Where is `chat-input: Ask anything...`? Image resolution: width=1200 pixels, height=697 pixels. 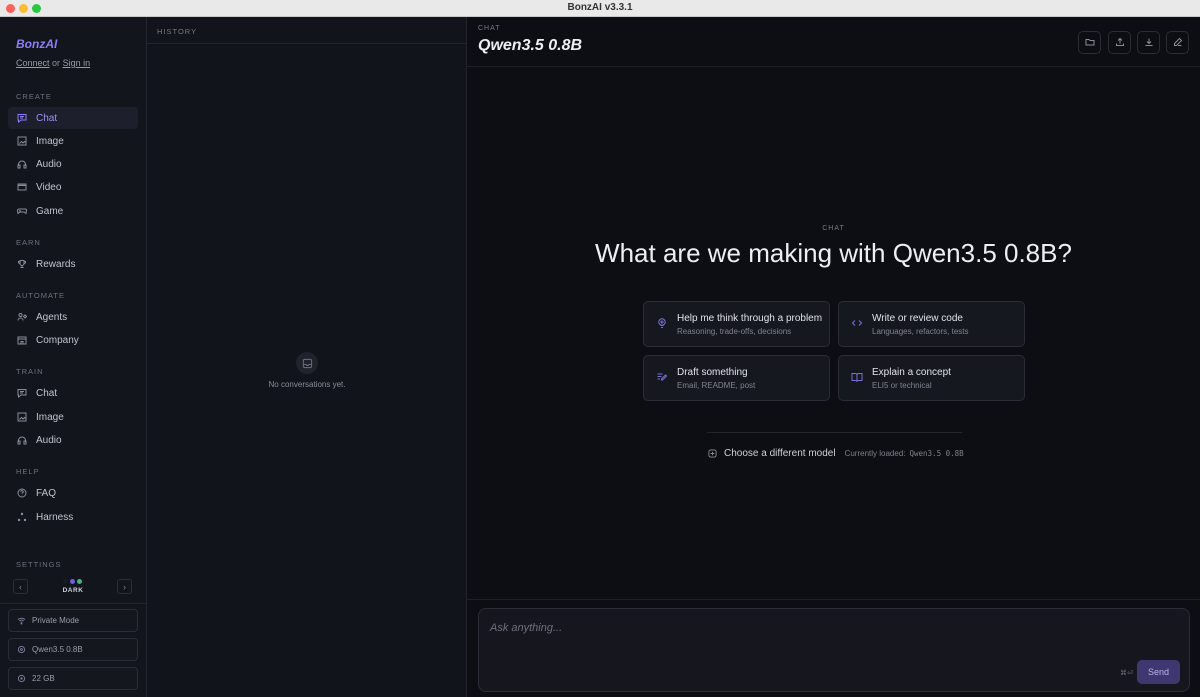 chat-input: Ask anything... is located at coordinates (526, 628).